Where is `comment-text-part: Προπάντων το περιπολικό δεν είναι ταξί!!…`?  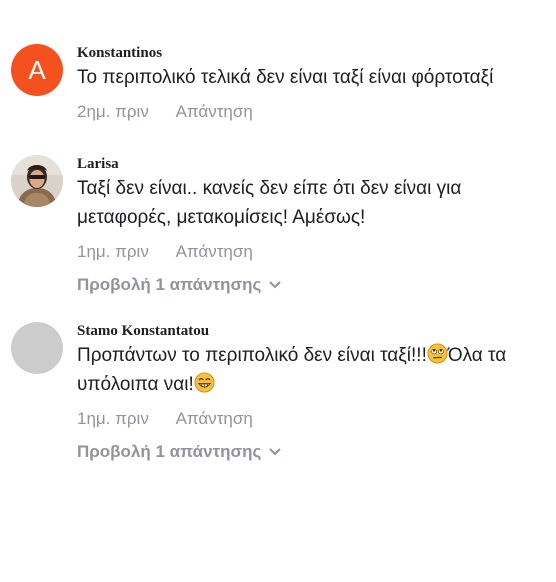 comment-text-part: Προπάντων το περιπολικό δεν είναι ταξί!!… is located at coordinates (252, 355).